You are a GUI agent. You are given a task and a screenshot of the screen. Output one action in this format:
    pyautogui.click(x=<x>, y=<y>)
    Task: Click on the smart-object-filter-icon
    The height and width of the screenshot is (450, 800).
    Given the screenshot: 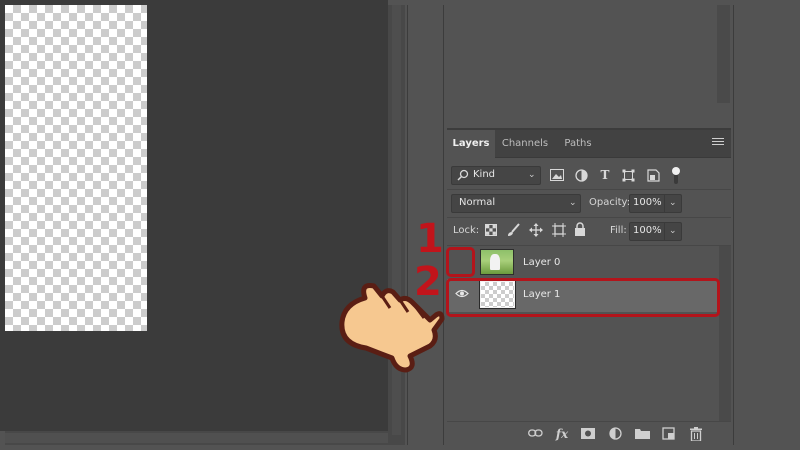 What is the action you would take?
    pyautogui.click(x=653, y=175)
    